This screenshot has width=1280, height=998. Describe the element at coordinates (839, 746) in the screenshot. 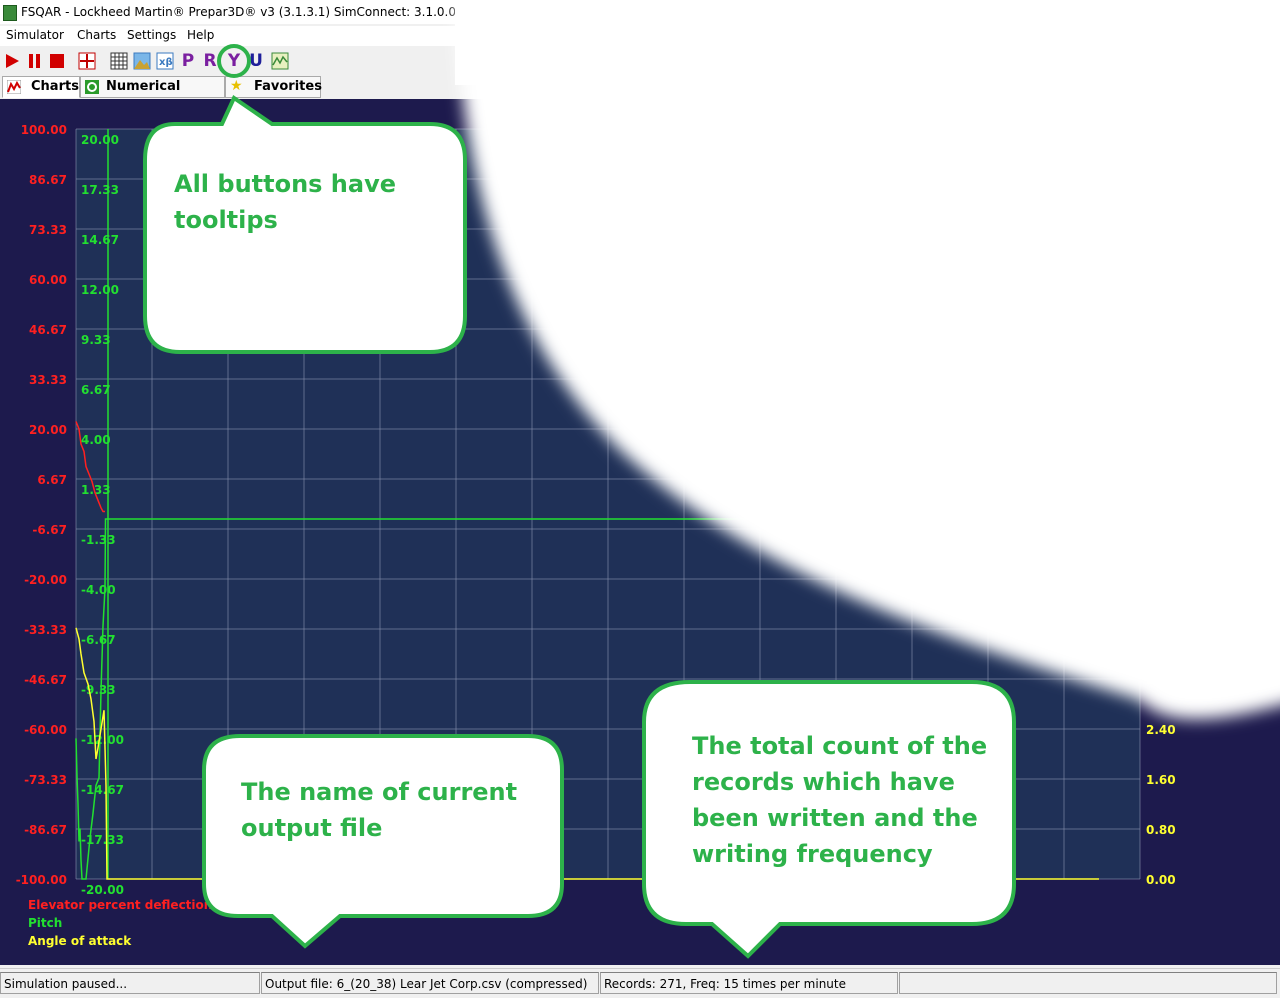

I see `records-callout-line1: The total count of the` at that location.